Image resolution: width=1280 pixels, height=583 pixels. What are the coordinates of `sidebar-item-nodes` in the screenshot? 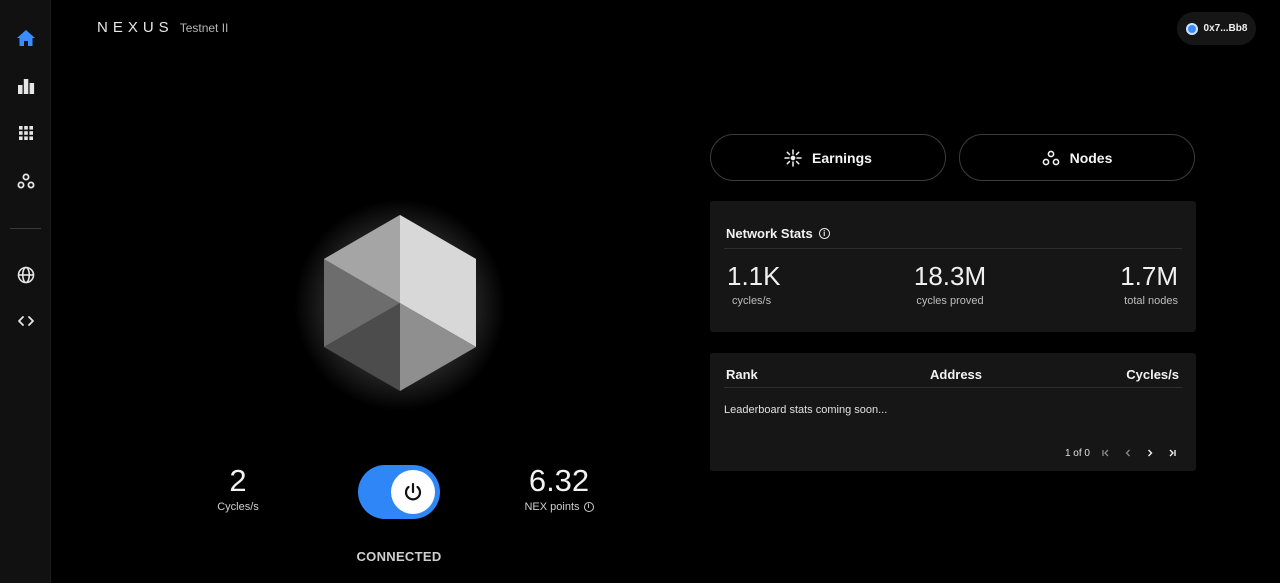 It's located at (26, 181).